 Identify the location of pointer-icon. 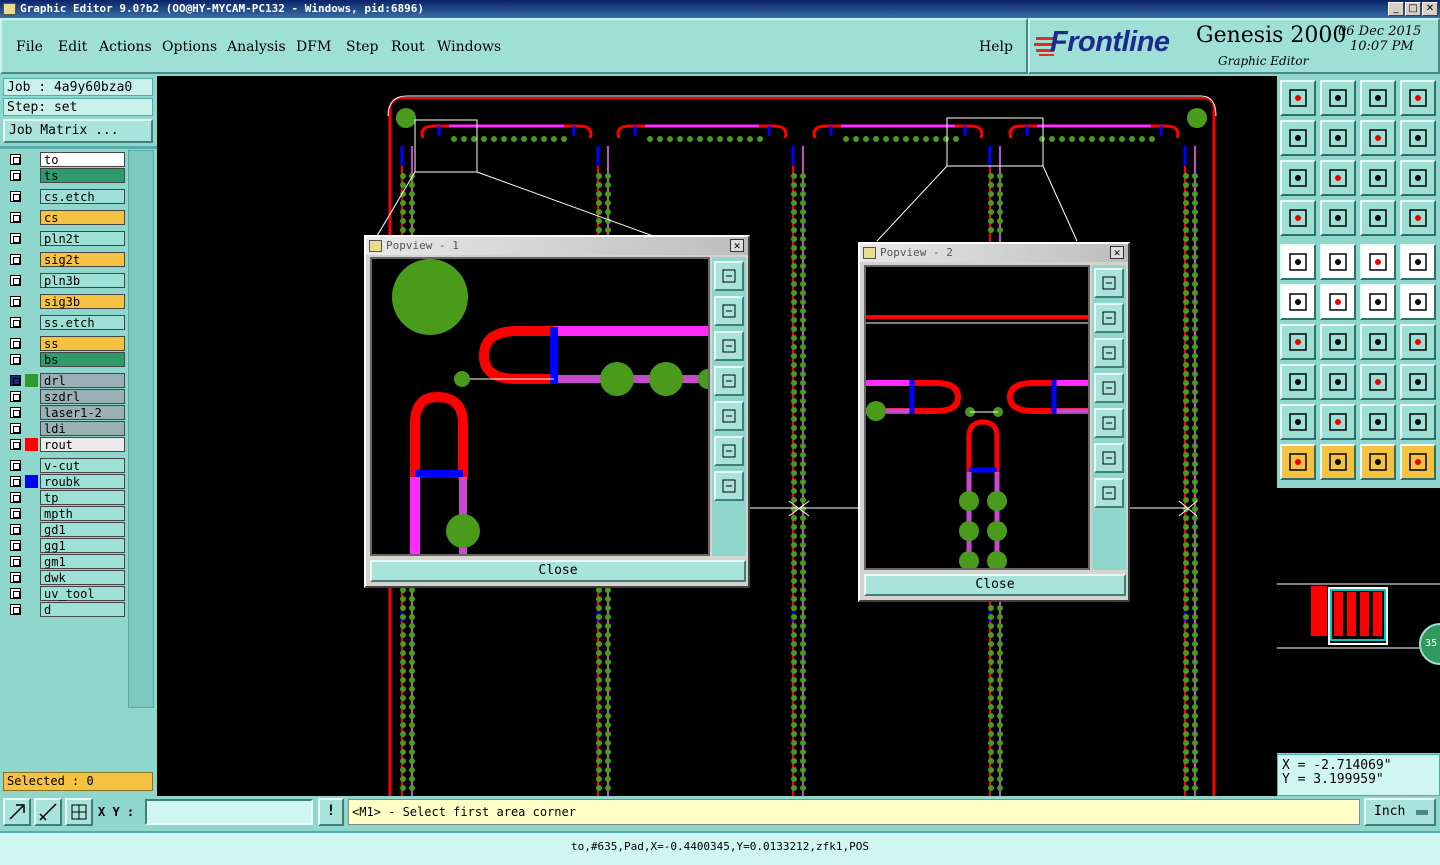
(1298, 462).